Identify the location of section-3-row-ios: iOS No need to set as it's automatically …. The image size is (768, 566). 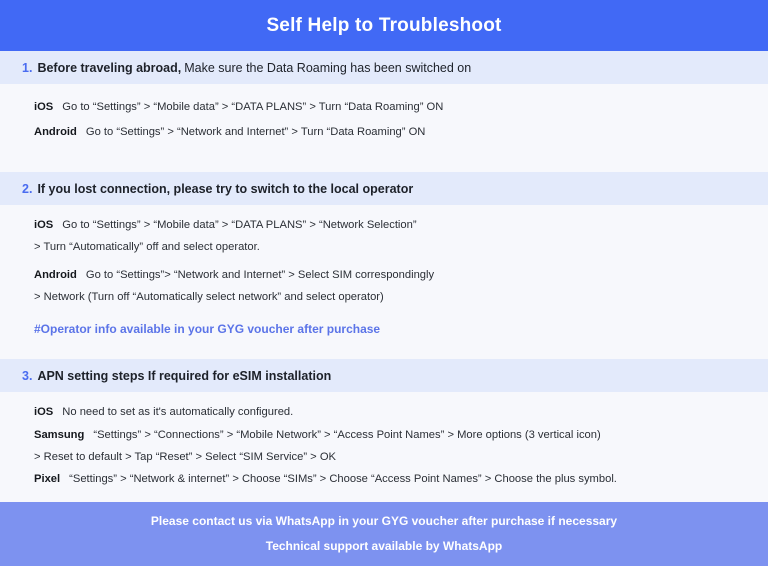
(401, 412).